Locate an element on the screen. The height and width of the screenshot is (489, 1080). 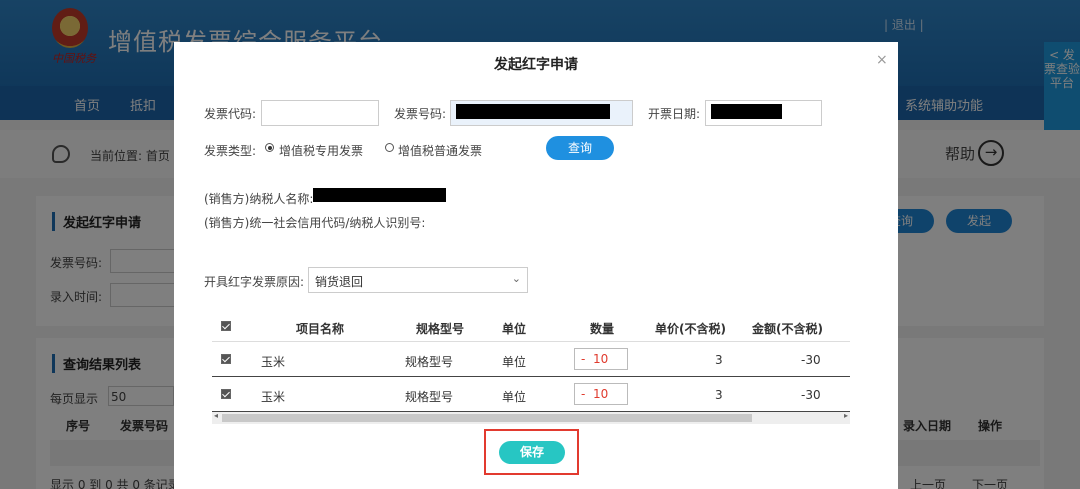
header-unit: 单位 is located at coordinates (514, 329).